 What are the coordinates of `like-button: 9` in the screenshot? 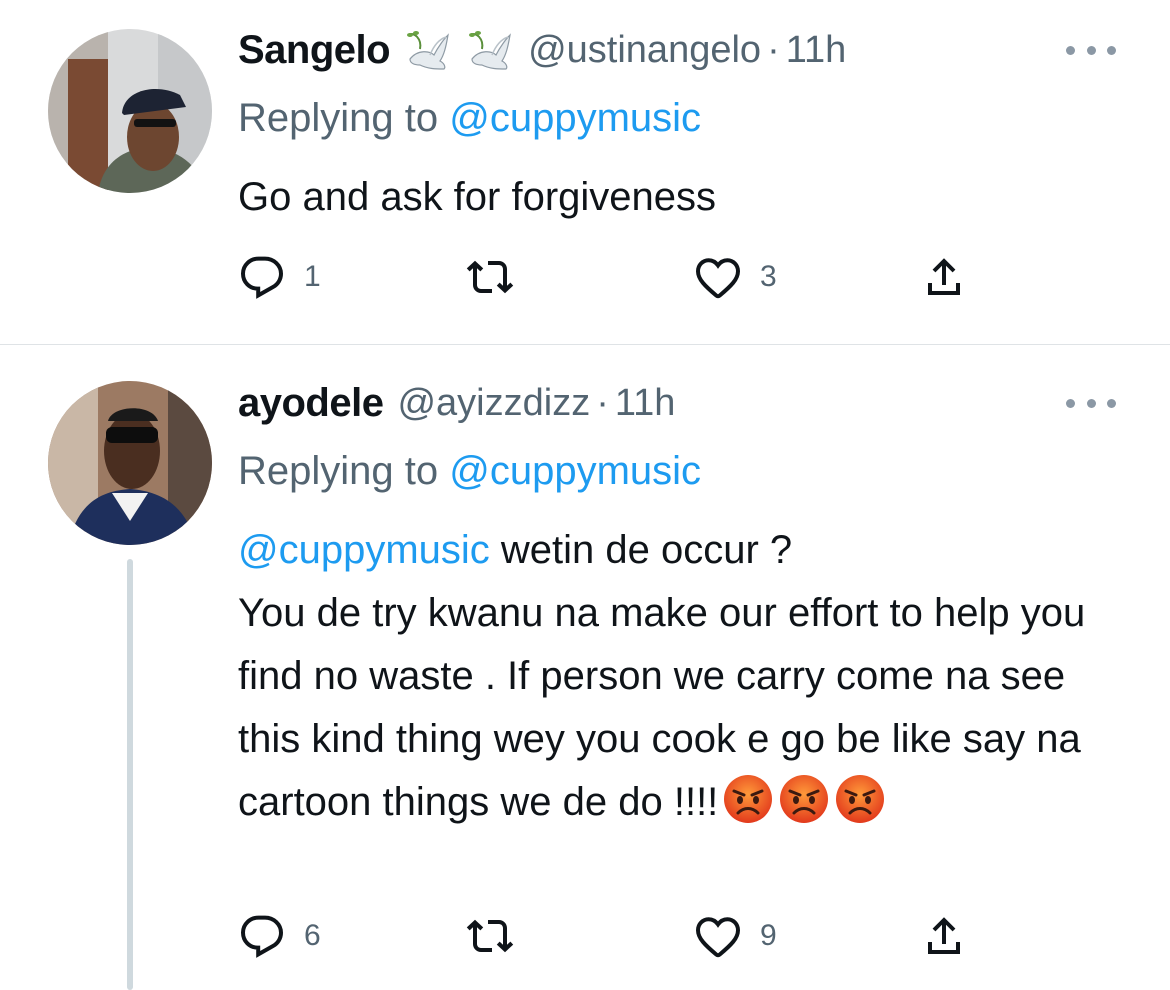 It's located at (735, 936).